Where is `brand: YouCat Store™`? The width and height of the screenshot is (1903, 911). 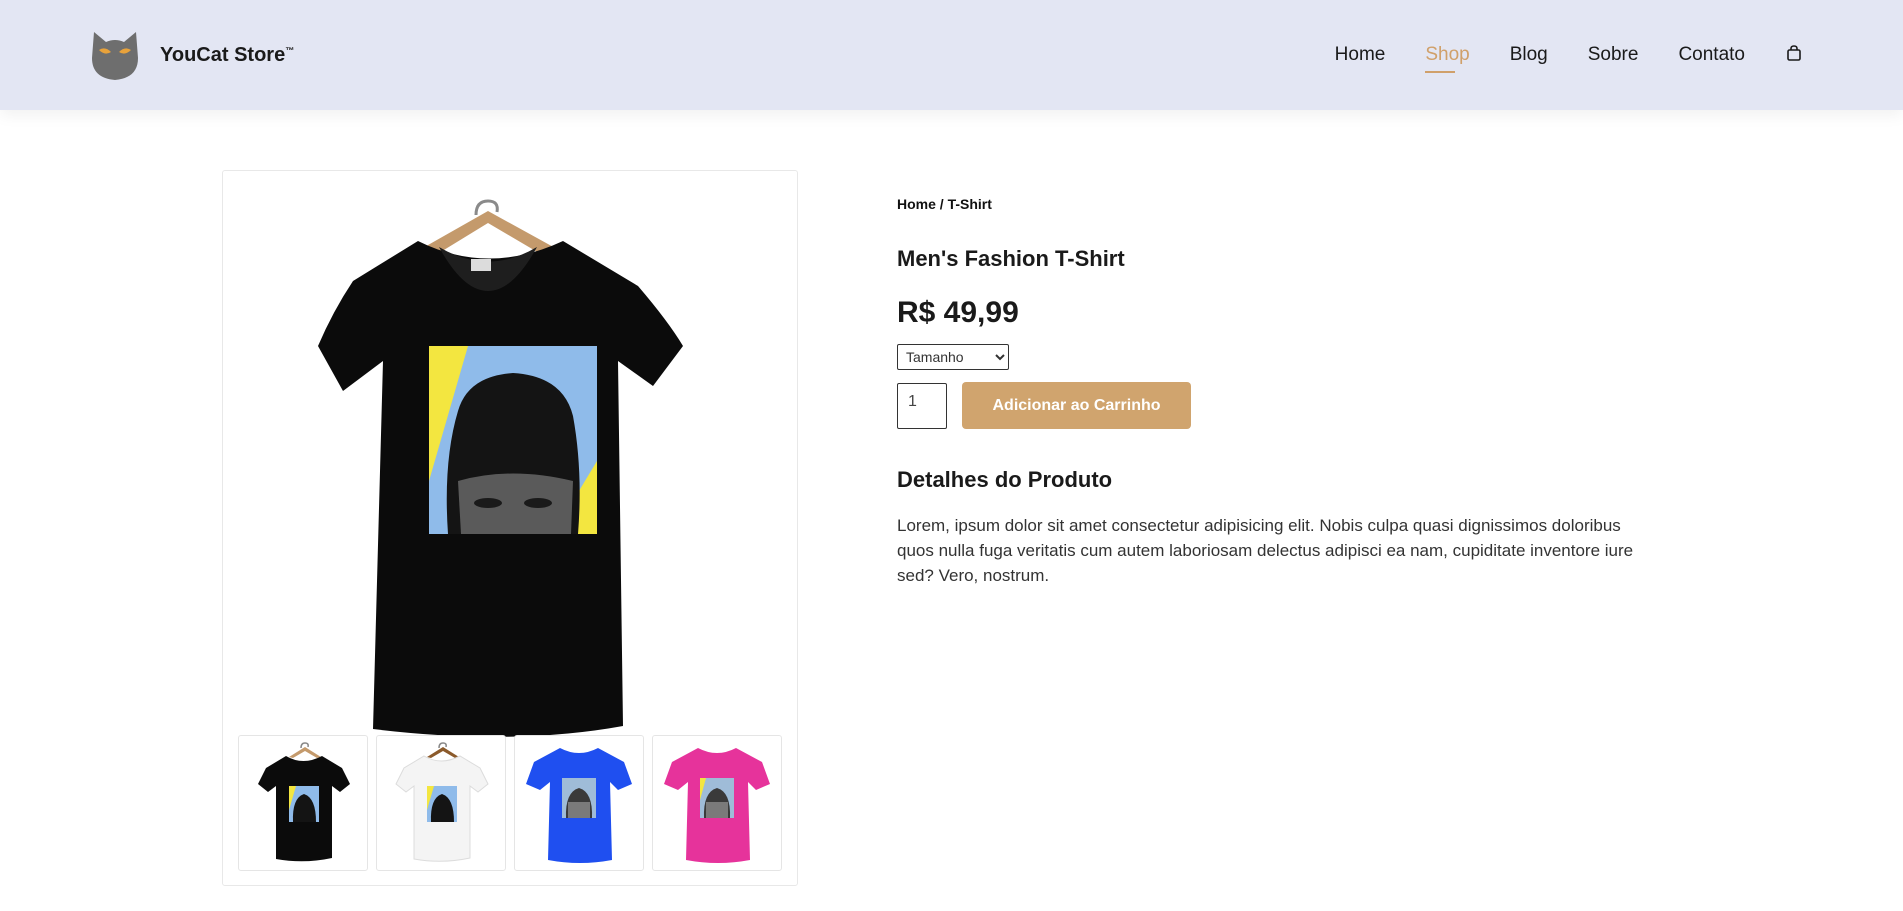
brand: YouCat Store™ is located at coordinates (191, 55).